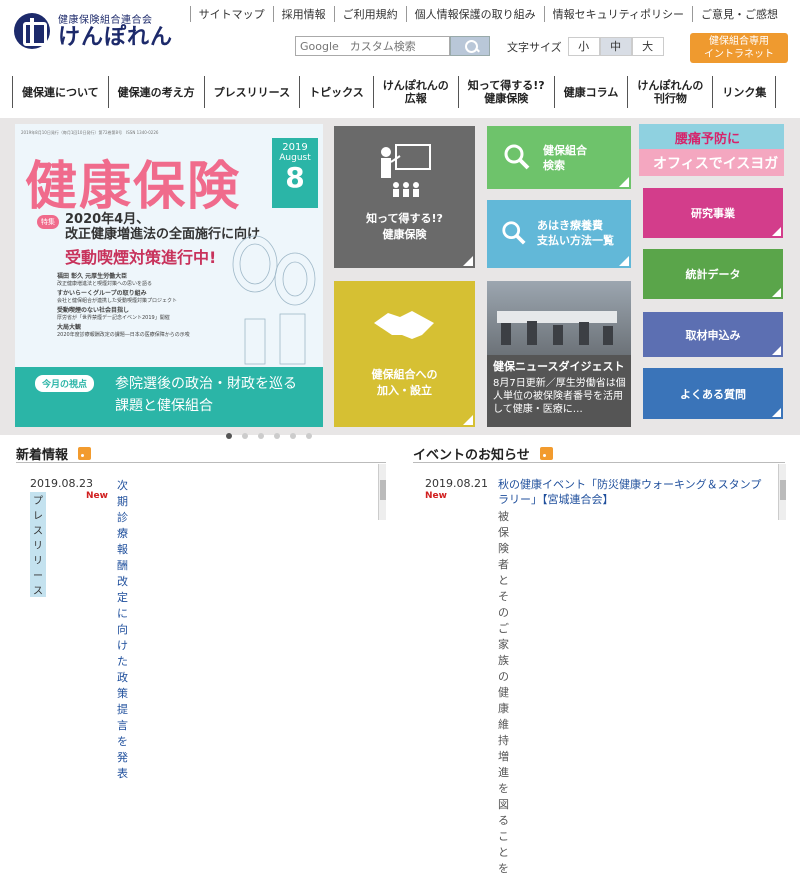 This screenshot has height=876, width=800. Describe the element at coordinates (201, 462) in the screenshot. I see `news-divider` at that location.